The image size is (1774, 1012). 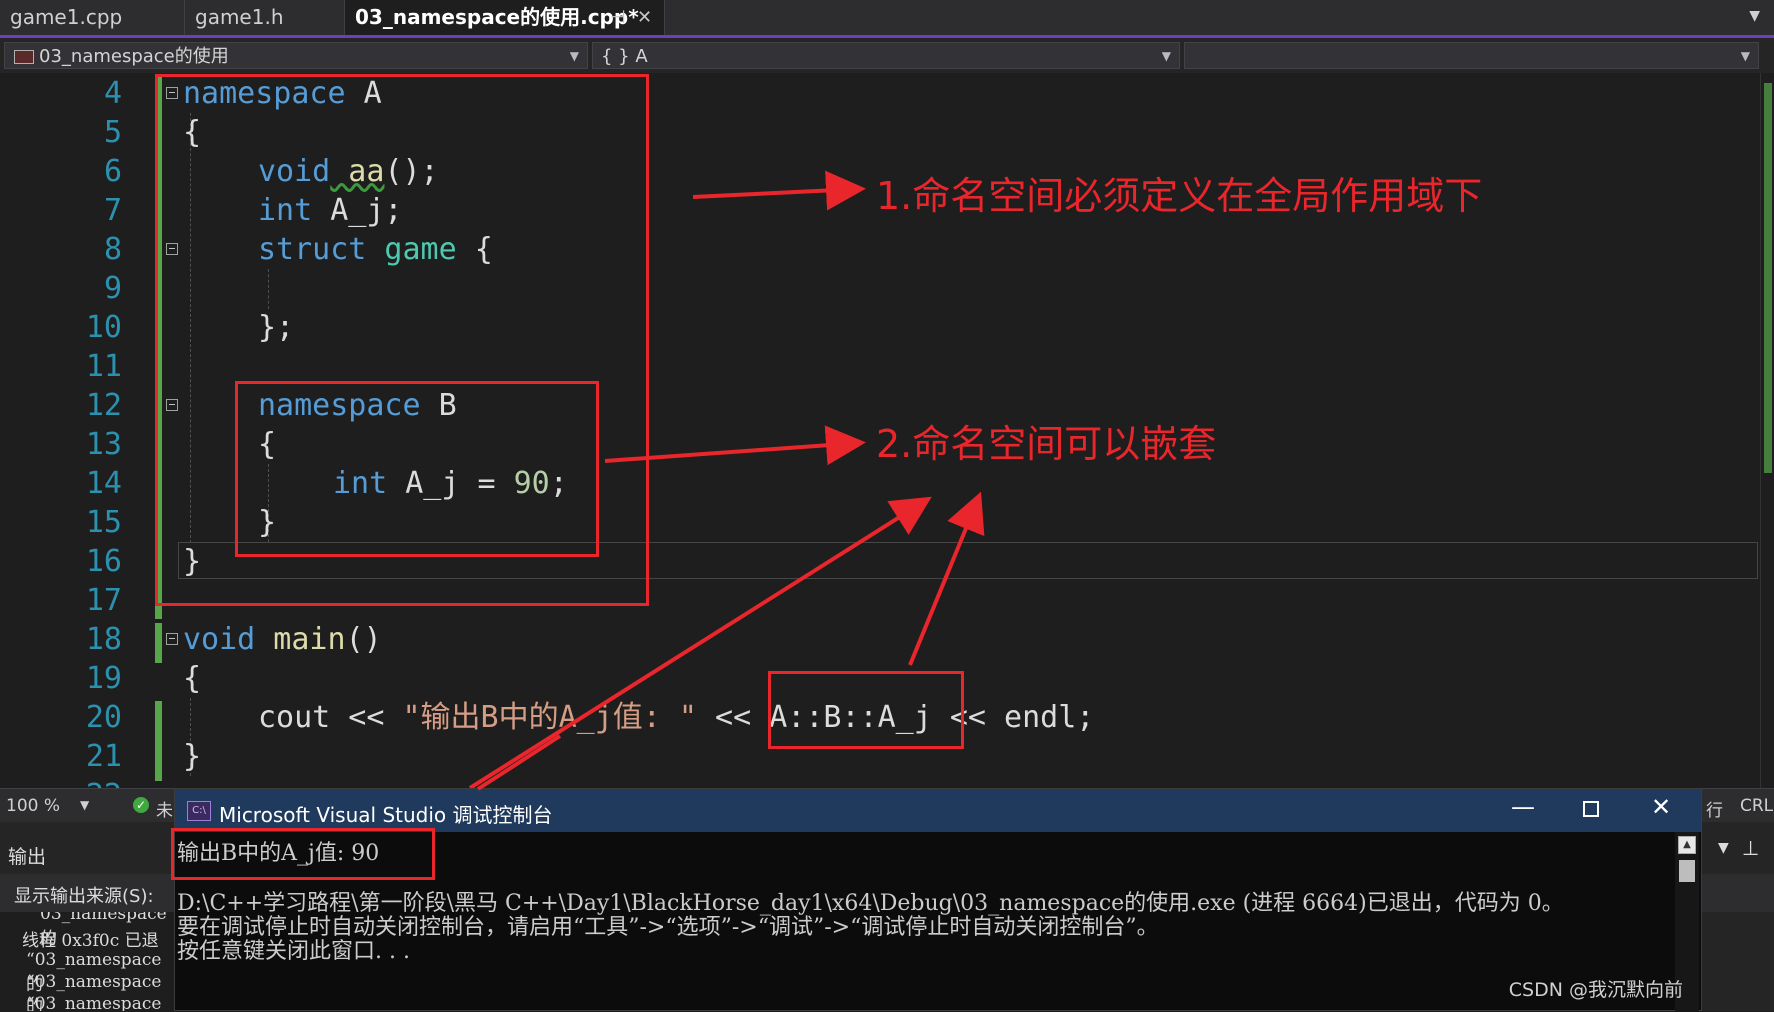 What do you see at coordinates (1687, 845) in the screenshot?
I see `scroll-up-icon: ▲` at bounding box center [1687, 845].